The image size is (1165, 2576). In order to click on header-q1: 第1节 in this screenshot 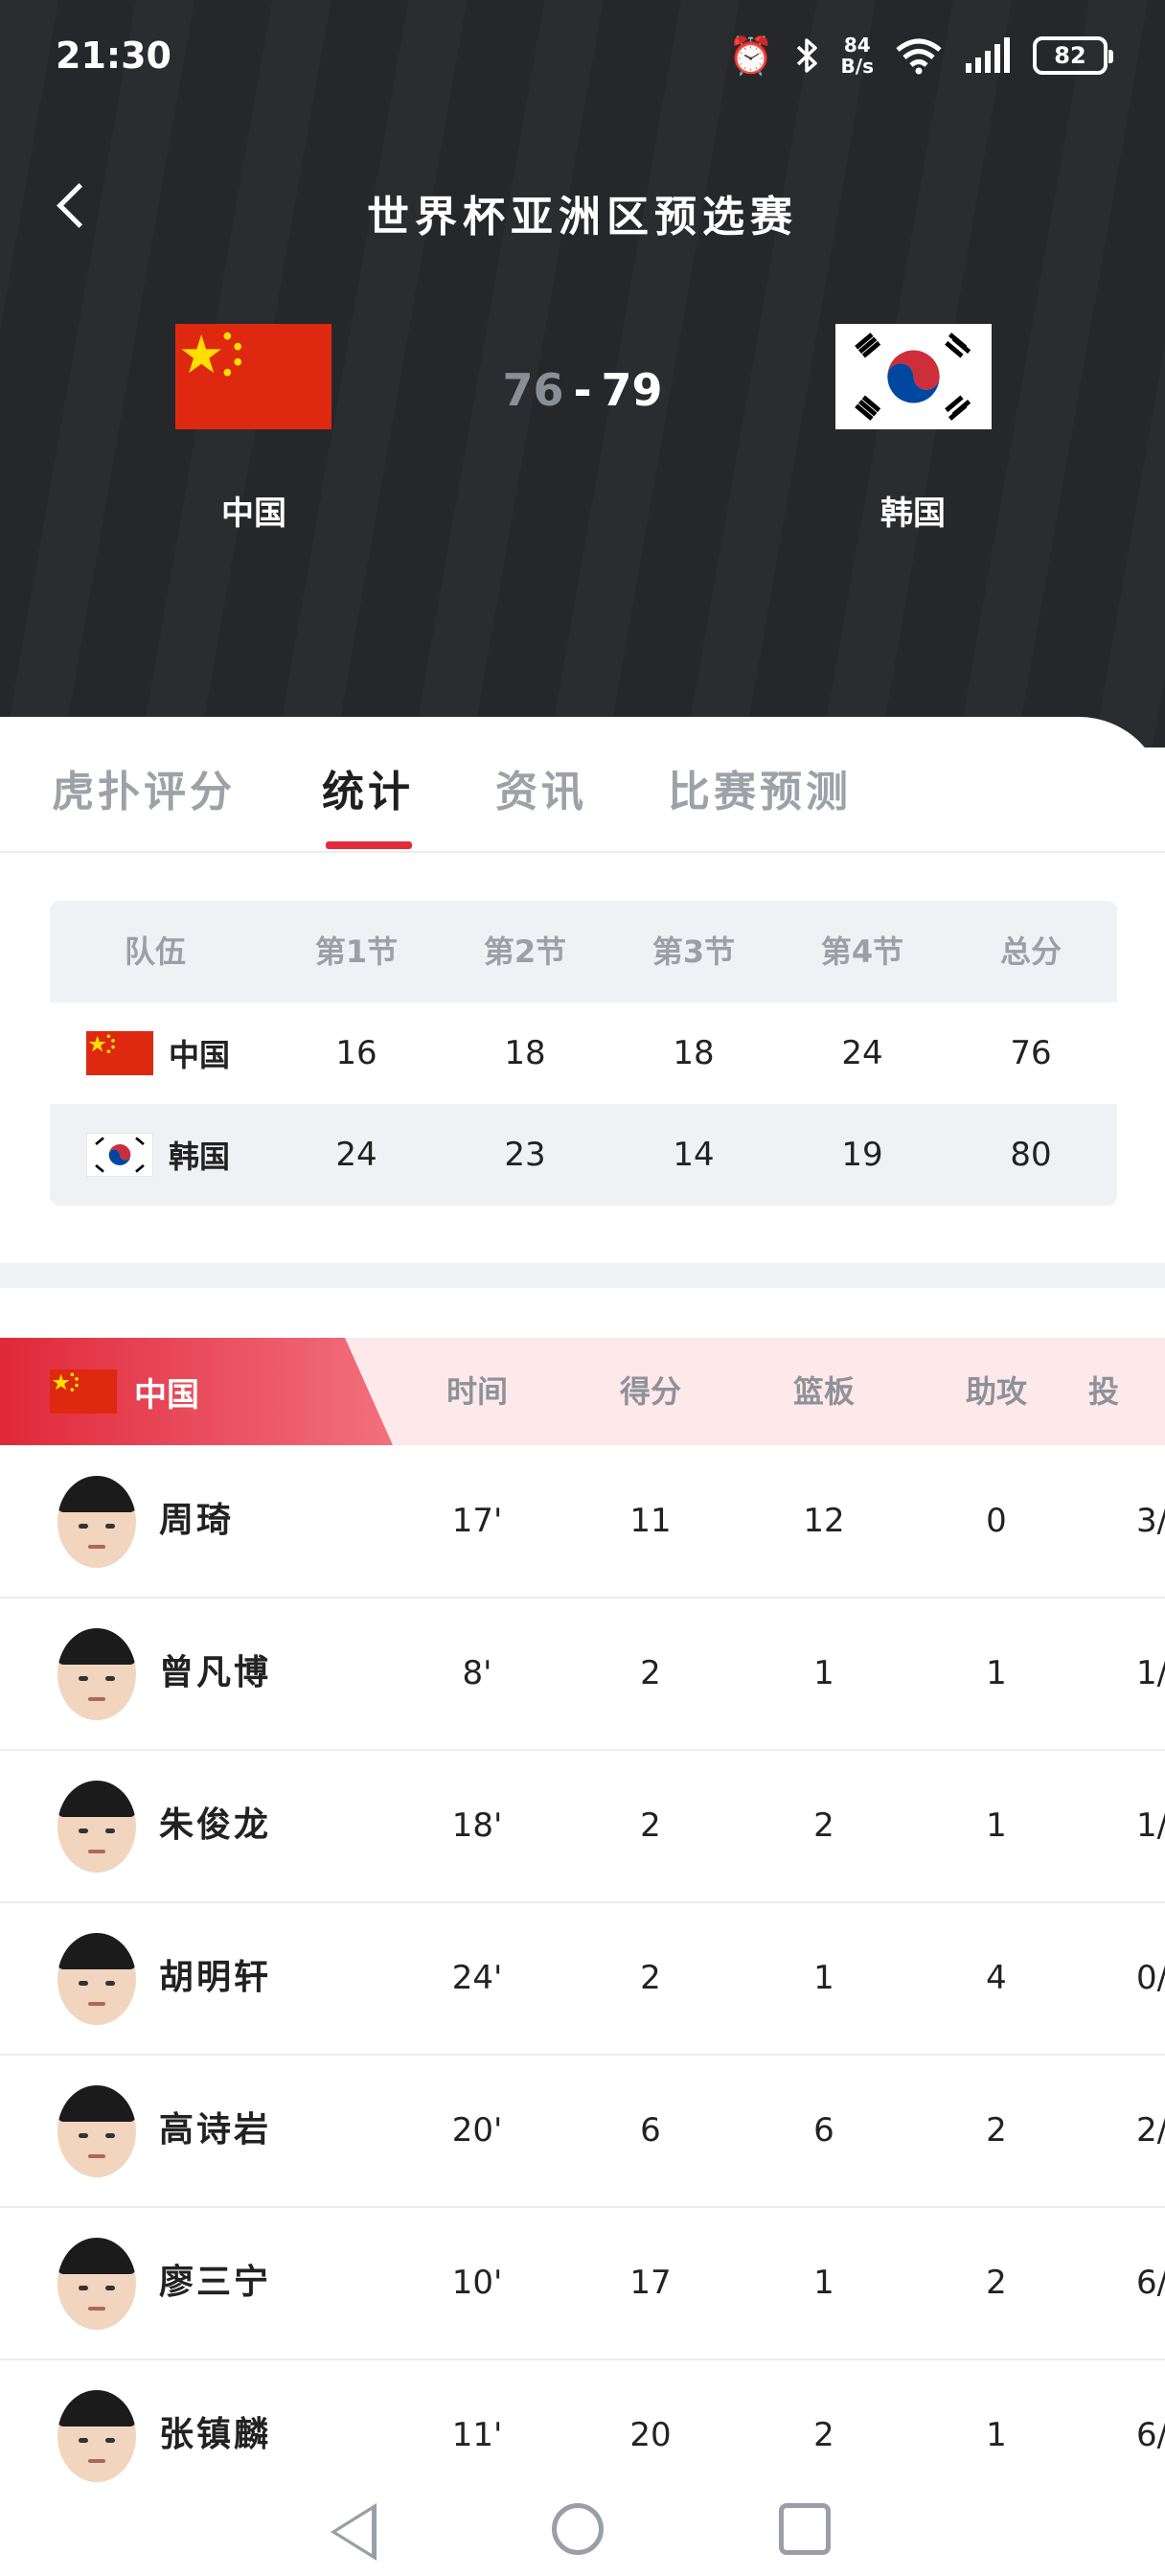, I will do `click(357, 951)`.